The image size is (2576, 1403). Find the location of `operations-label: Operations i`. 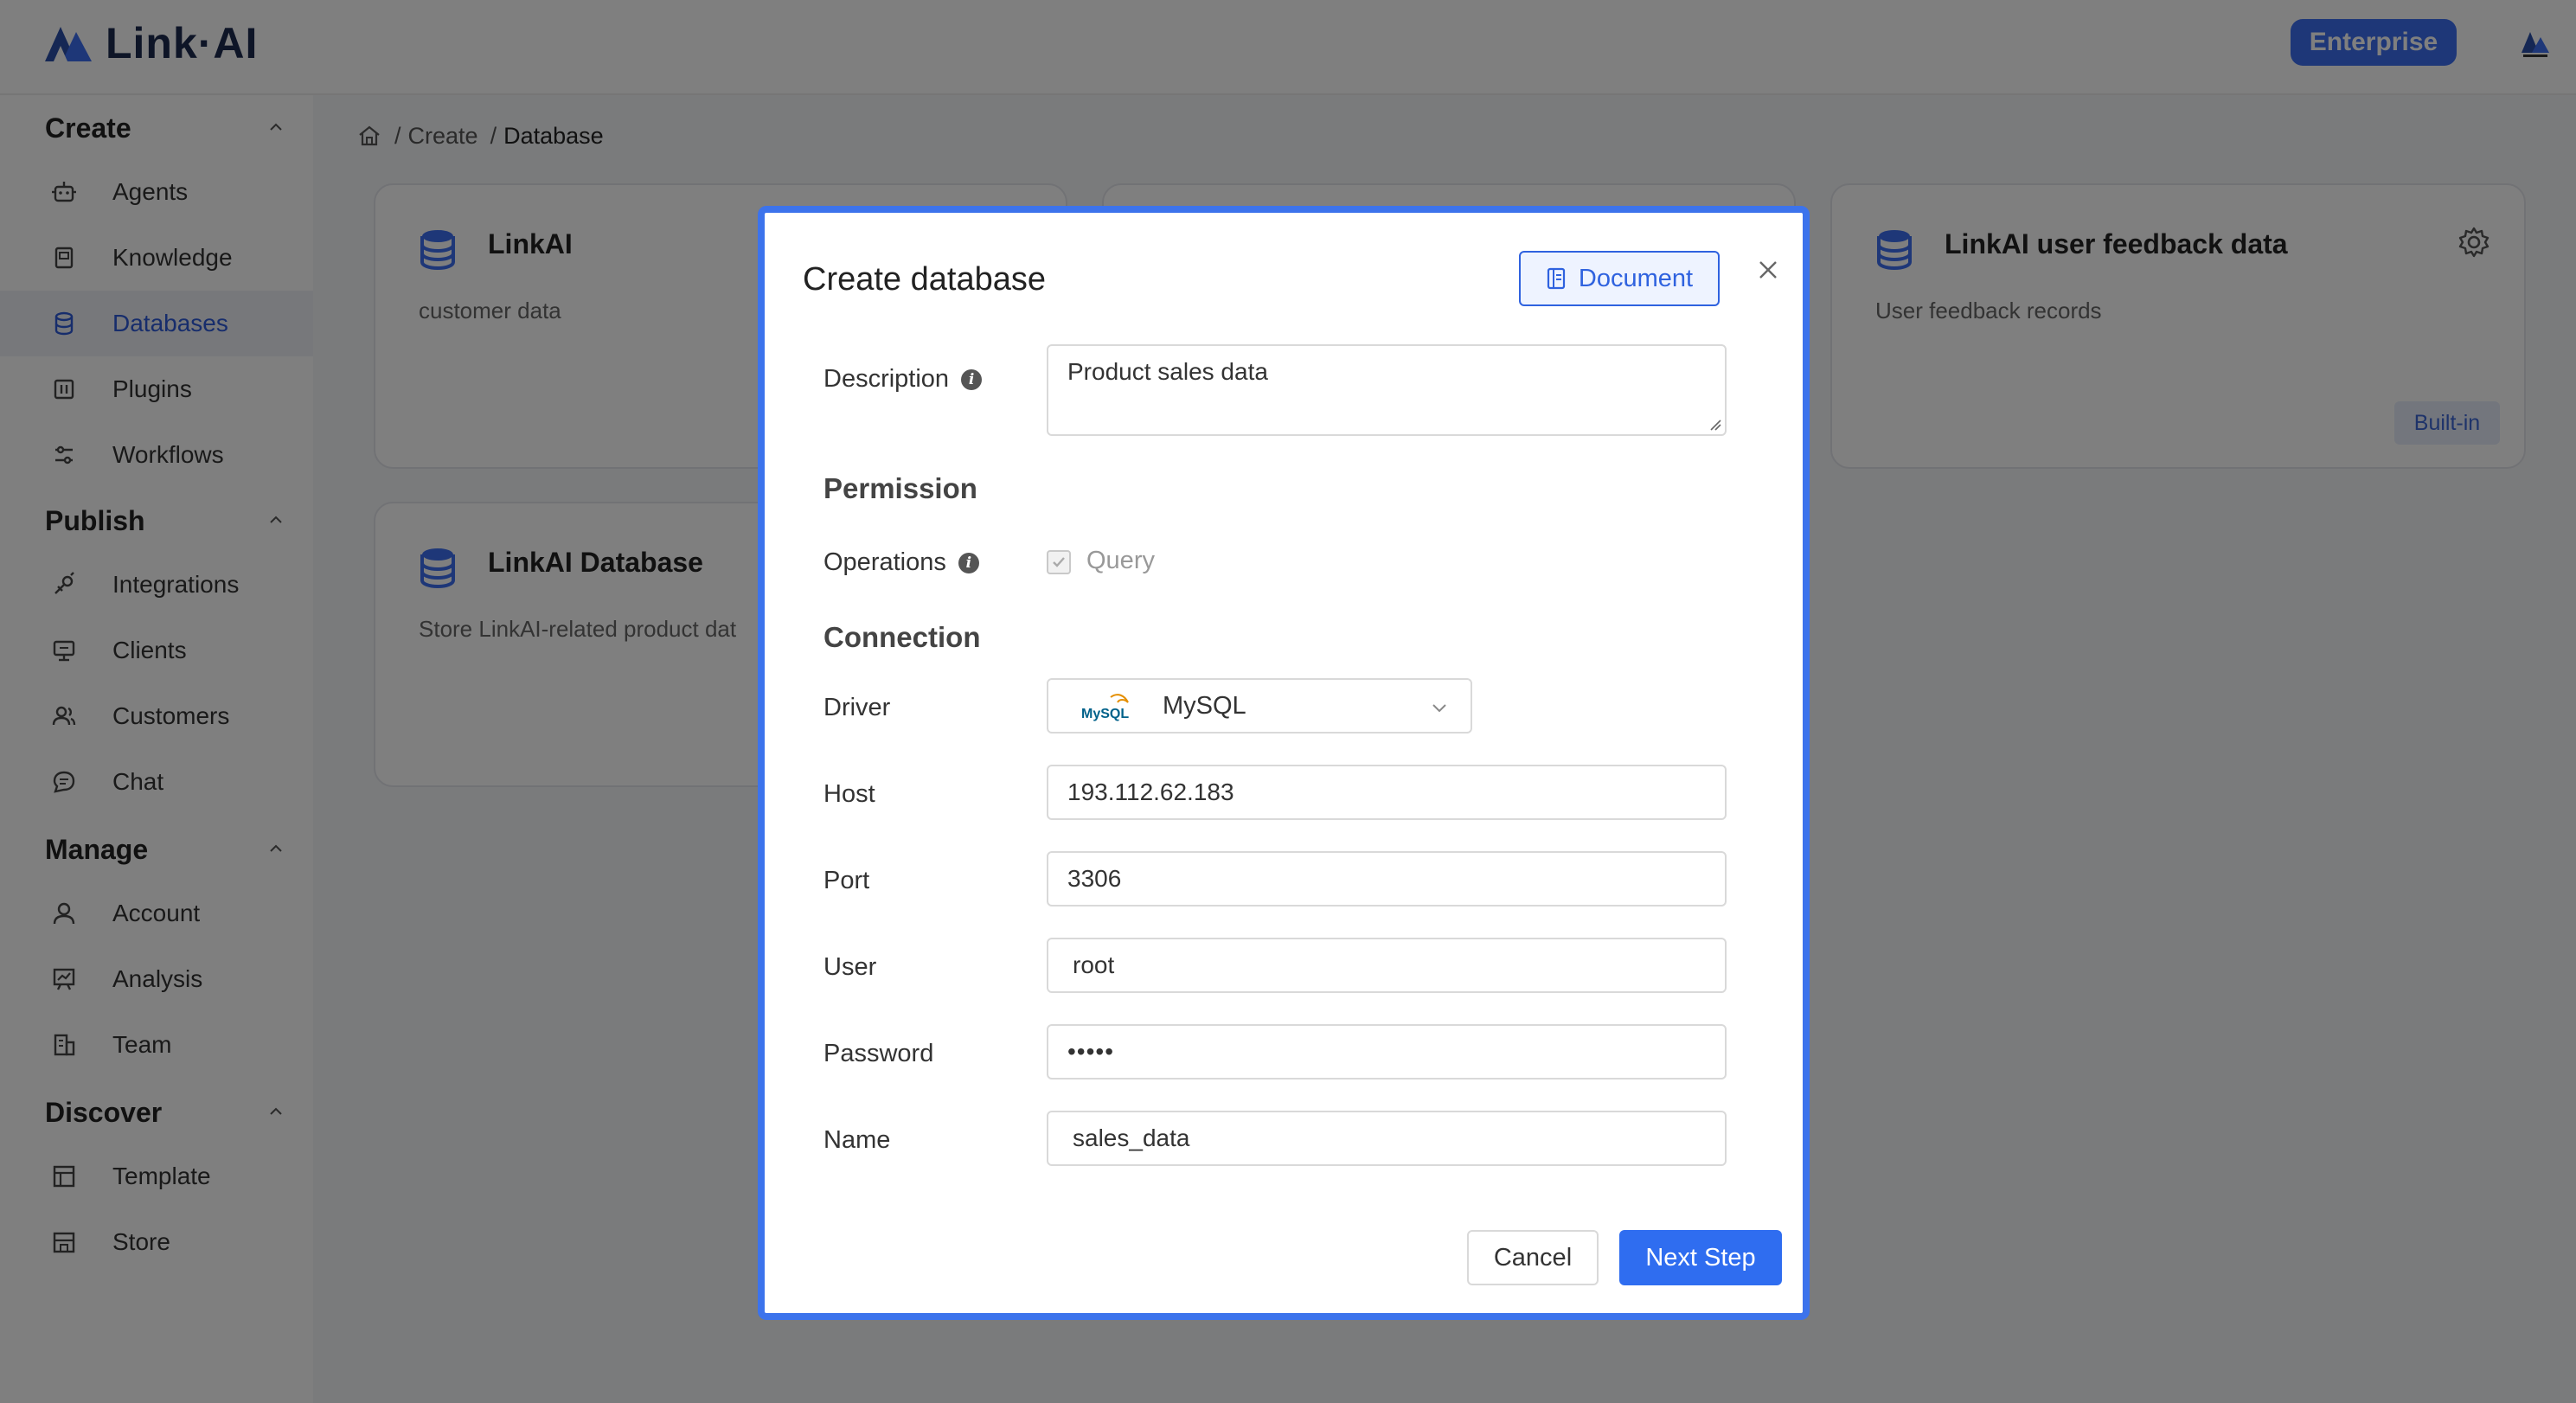

operations-label: Operations i is located at coordinates (901, 562).